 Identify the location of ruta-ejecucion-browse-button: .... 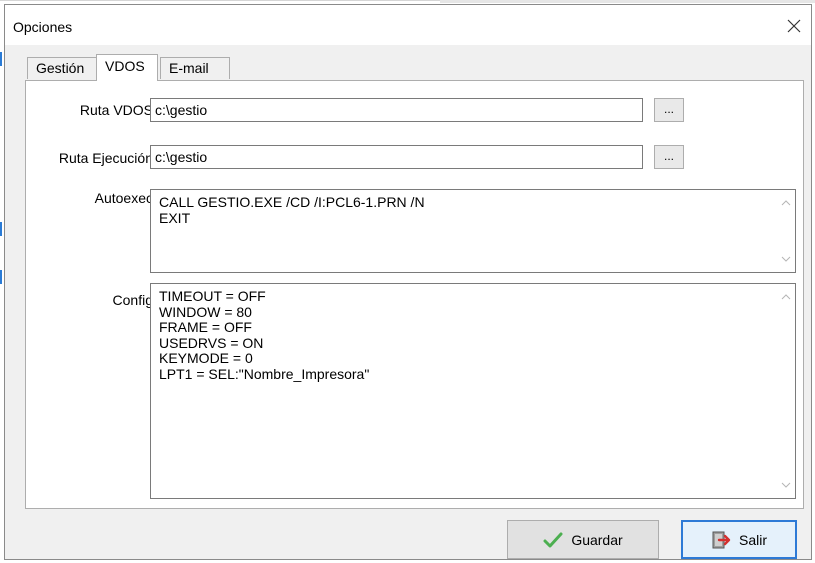
(669, 157).